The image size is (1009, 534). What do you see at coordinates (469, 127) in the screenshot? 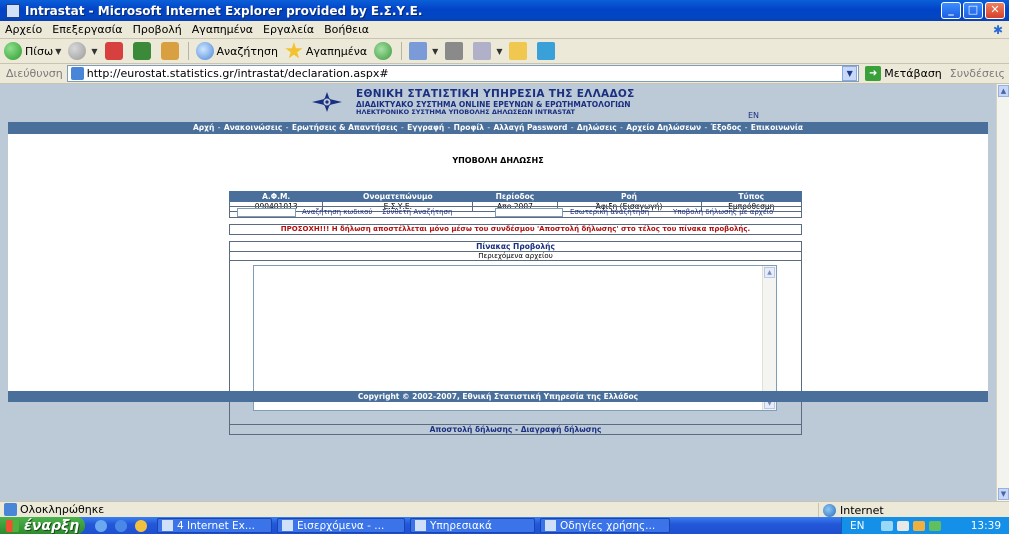
I see `nav-profile: Προφίλ` at bounding box center [469, 127].